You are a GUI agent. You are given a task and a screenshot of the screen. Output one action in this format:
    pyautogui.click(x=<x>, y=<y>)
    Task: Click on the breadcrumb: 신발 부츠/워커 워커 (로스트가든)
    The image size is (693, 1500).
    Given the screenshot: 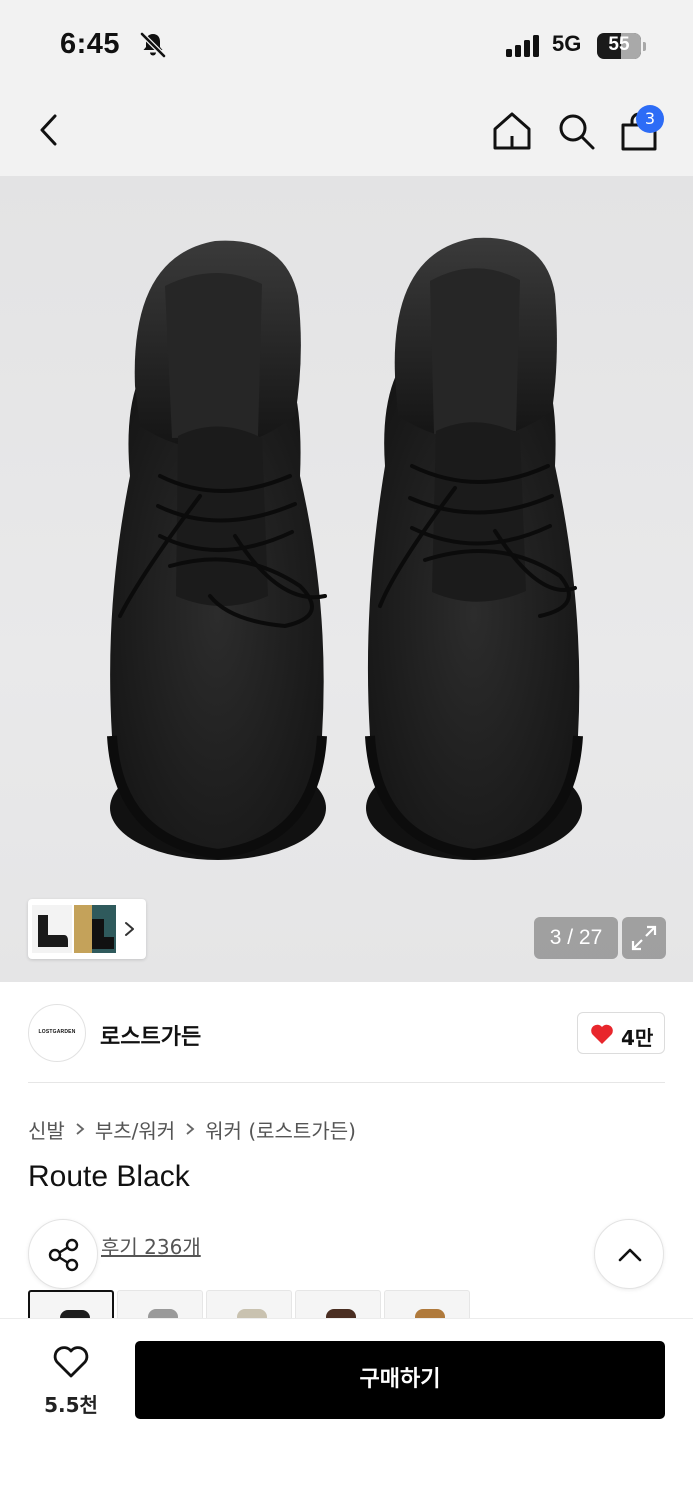 What is the action you would take?
    pyautogui.click(x=192, y=1129)
    